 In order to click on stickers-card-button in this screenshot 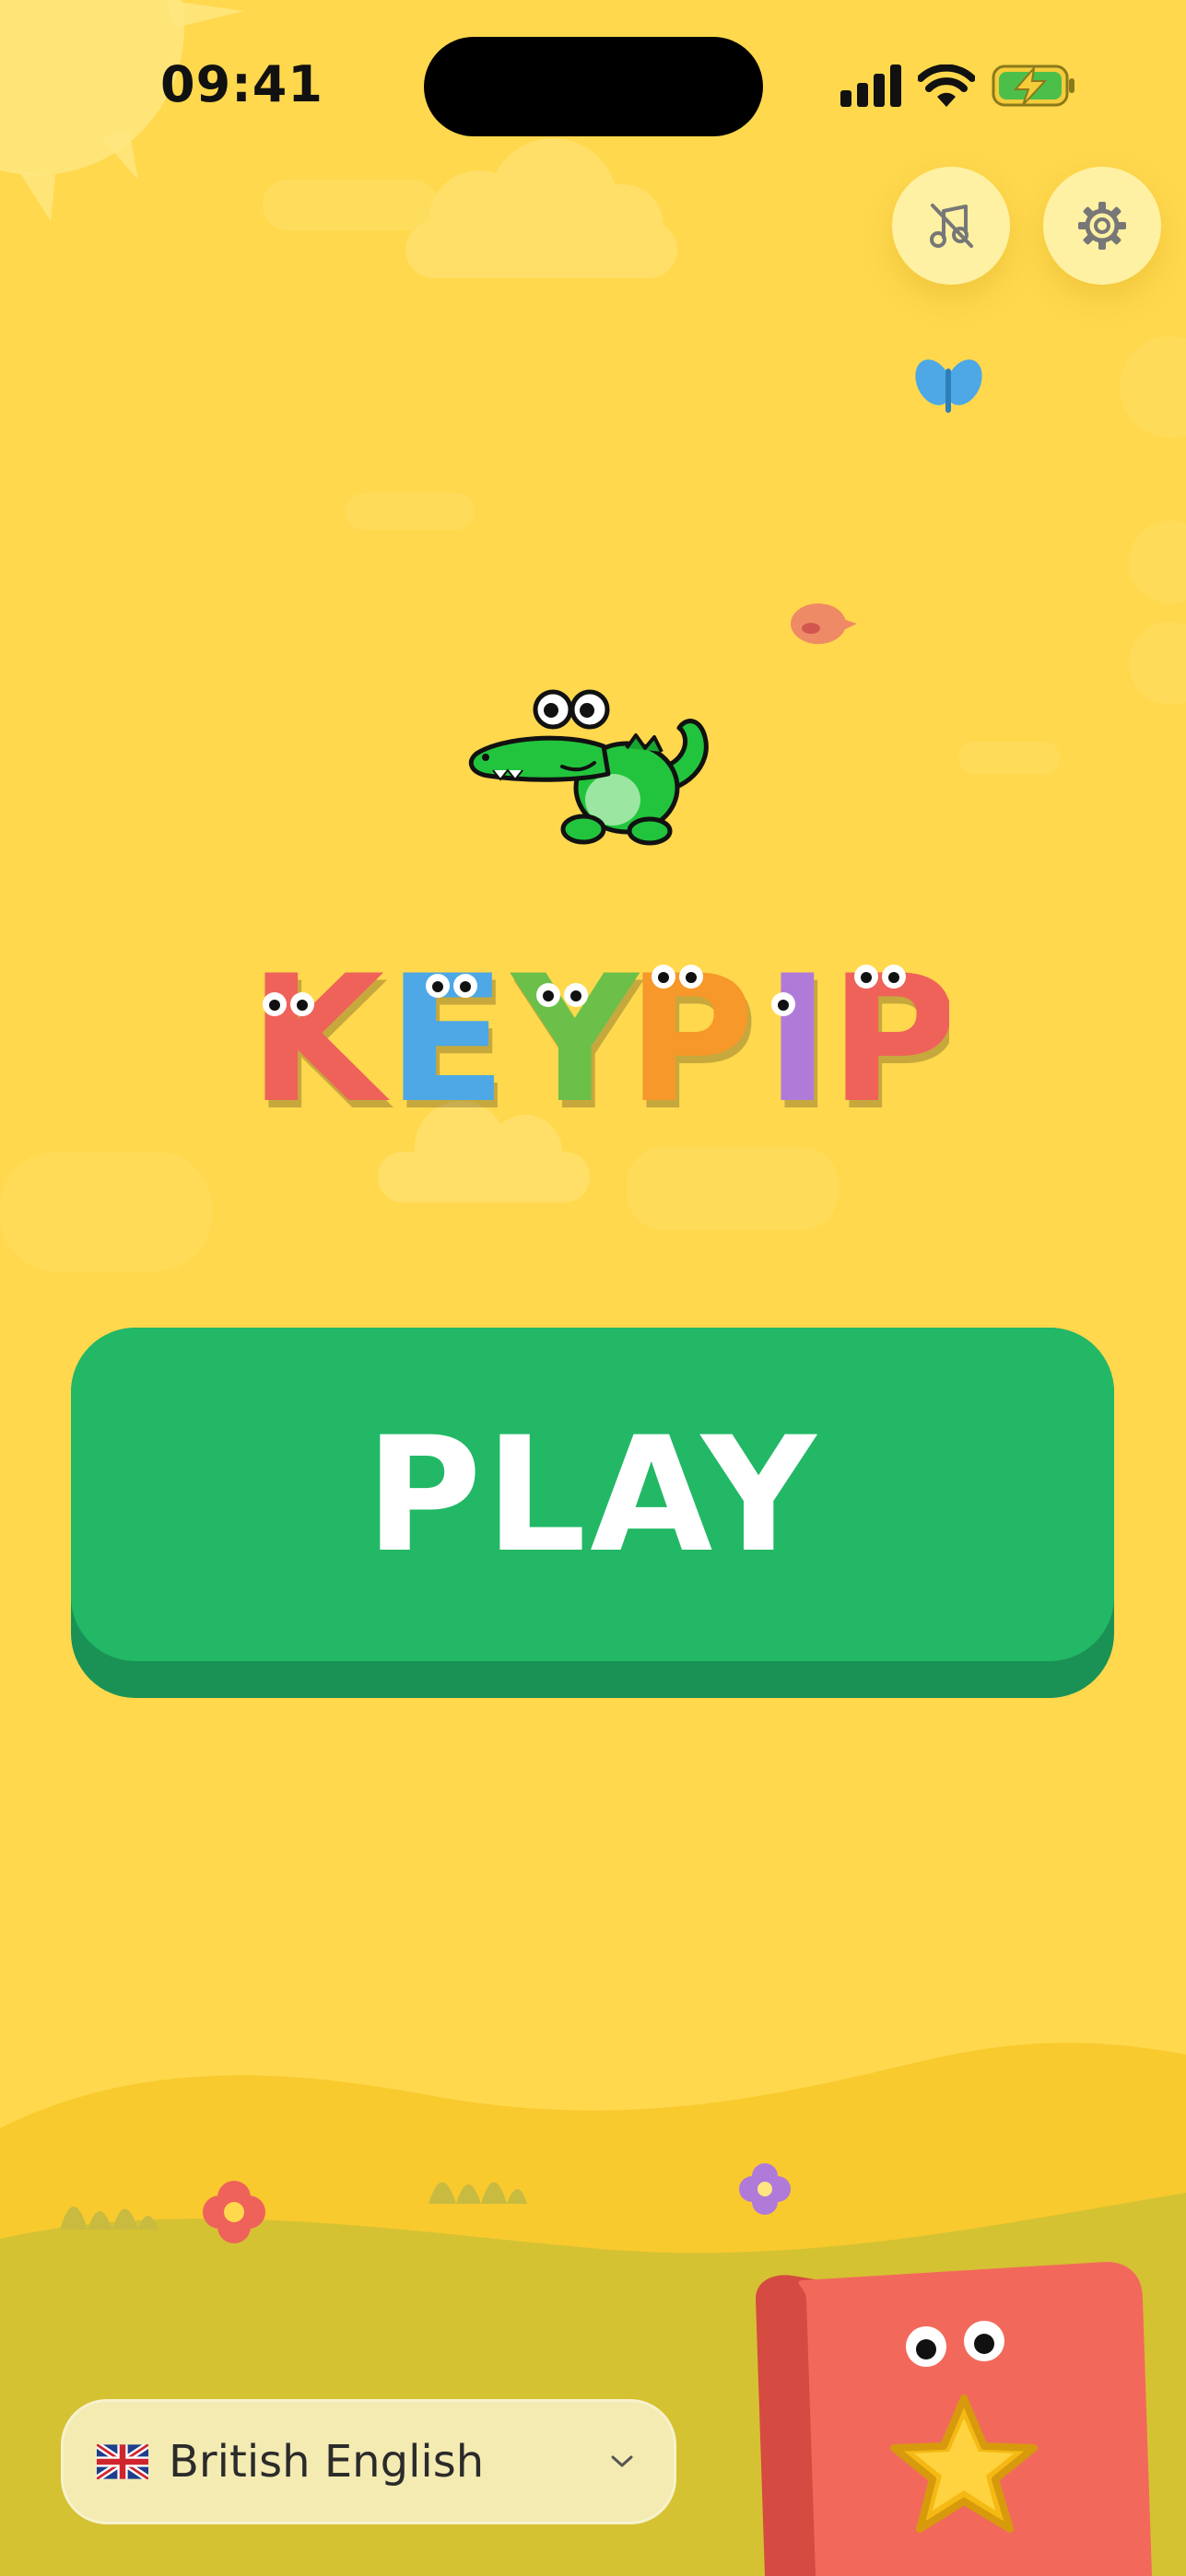, I will do `click(961, 2419)`.